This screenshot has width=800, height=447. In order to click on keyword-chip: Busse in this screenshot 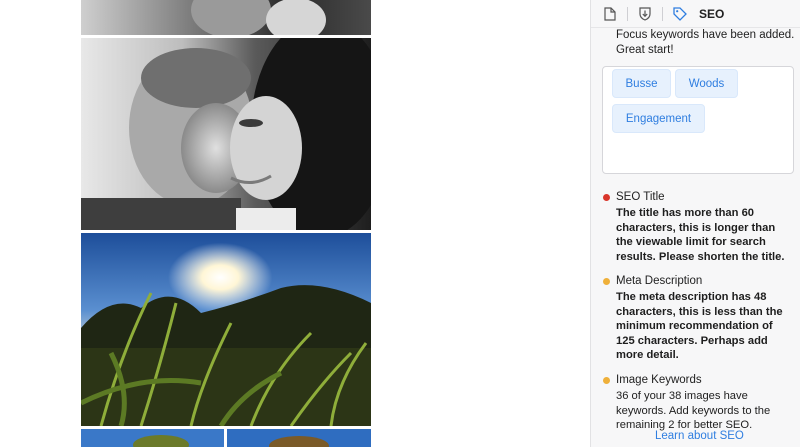, I will do `click(641, 83)`.